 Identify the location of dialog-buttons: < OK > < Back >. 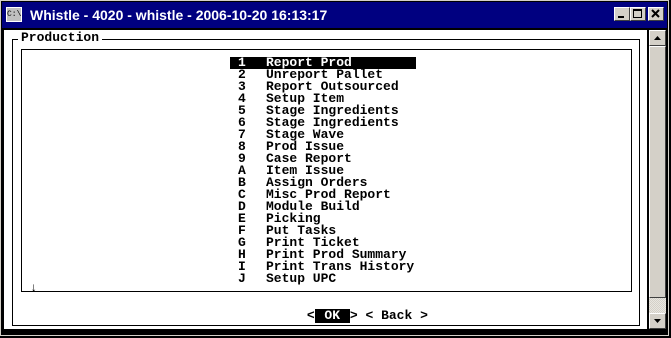
(344, 316).